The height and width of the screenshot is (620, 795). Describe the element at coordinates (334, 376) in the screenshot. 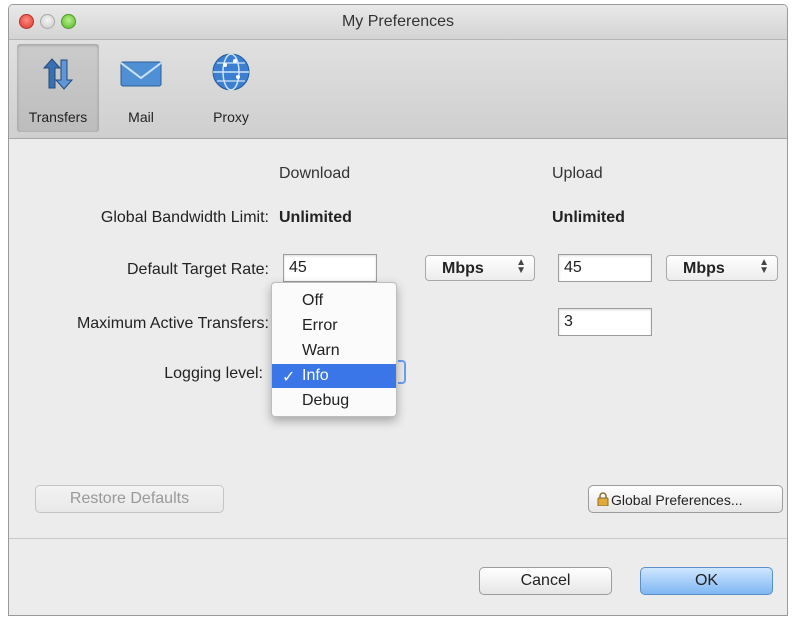

I see `logging-option-info: ✓ Info` at that location.